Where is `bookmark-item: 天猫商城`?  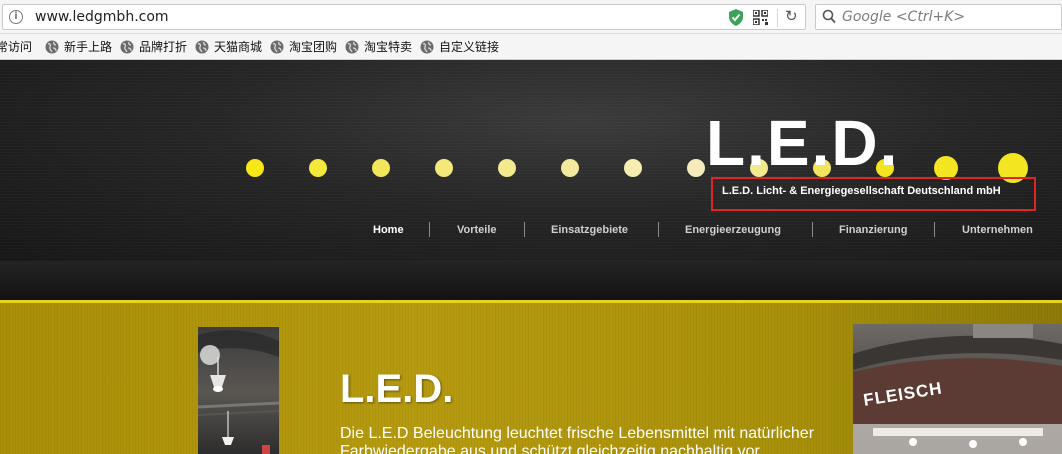 bookmark-item: 天猫商城 is located at coordinates (228, 46).